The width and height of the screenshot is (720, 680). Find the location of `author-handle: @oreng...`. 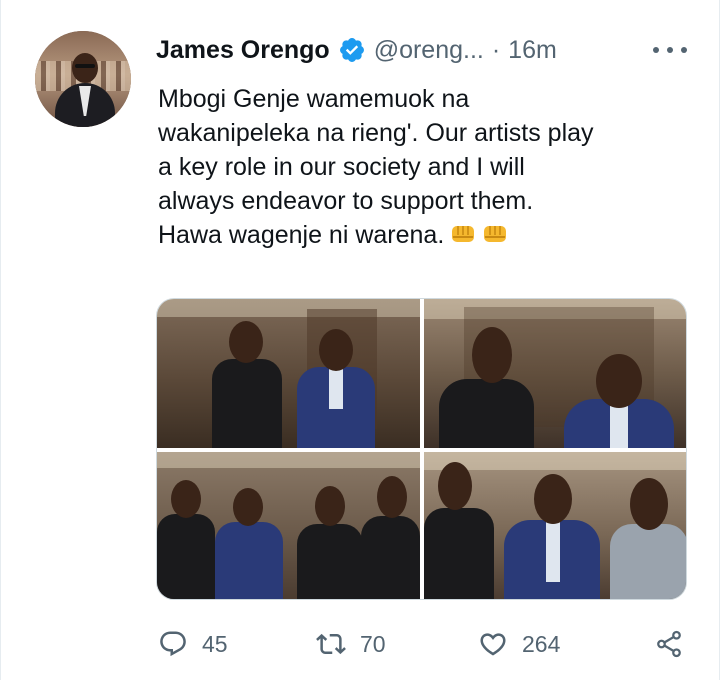

author-handle: @oreng... is located at coordinates (429, 50).